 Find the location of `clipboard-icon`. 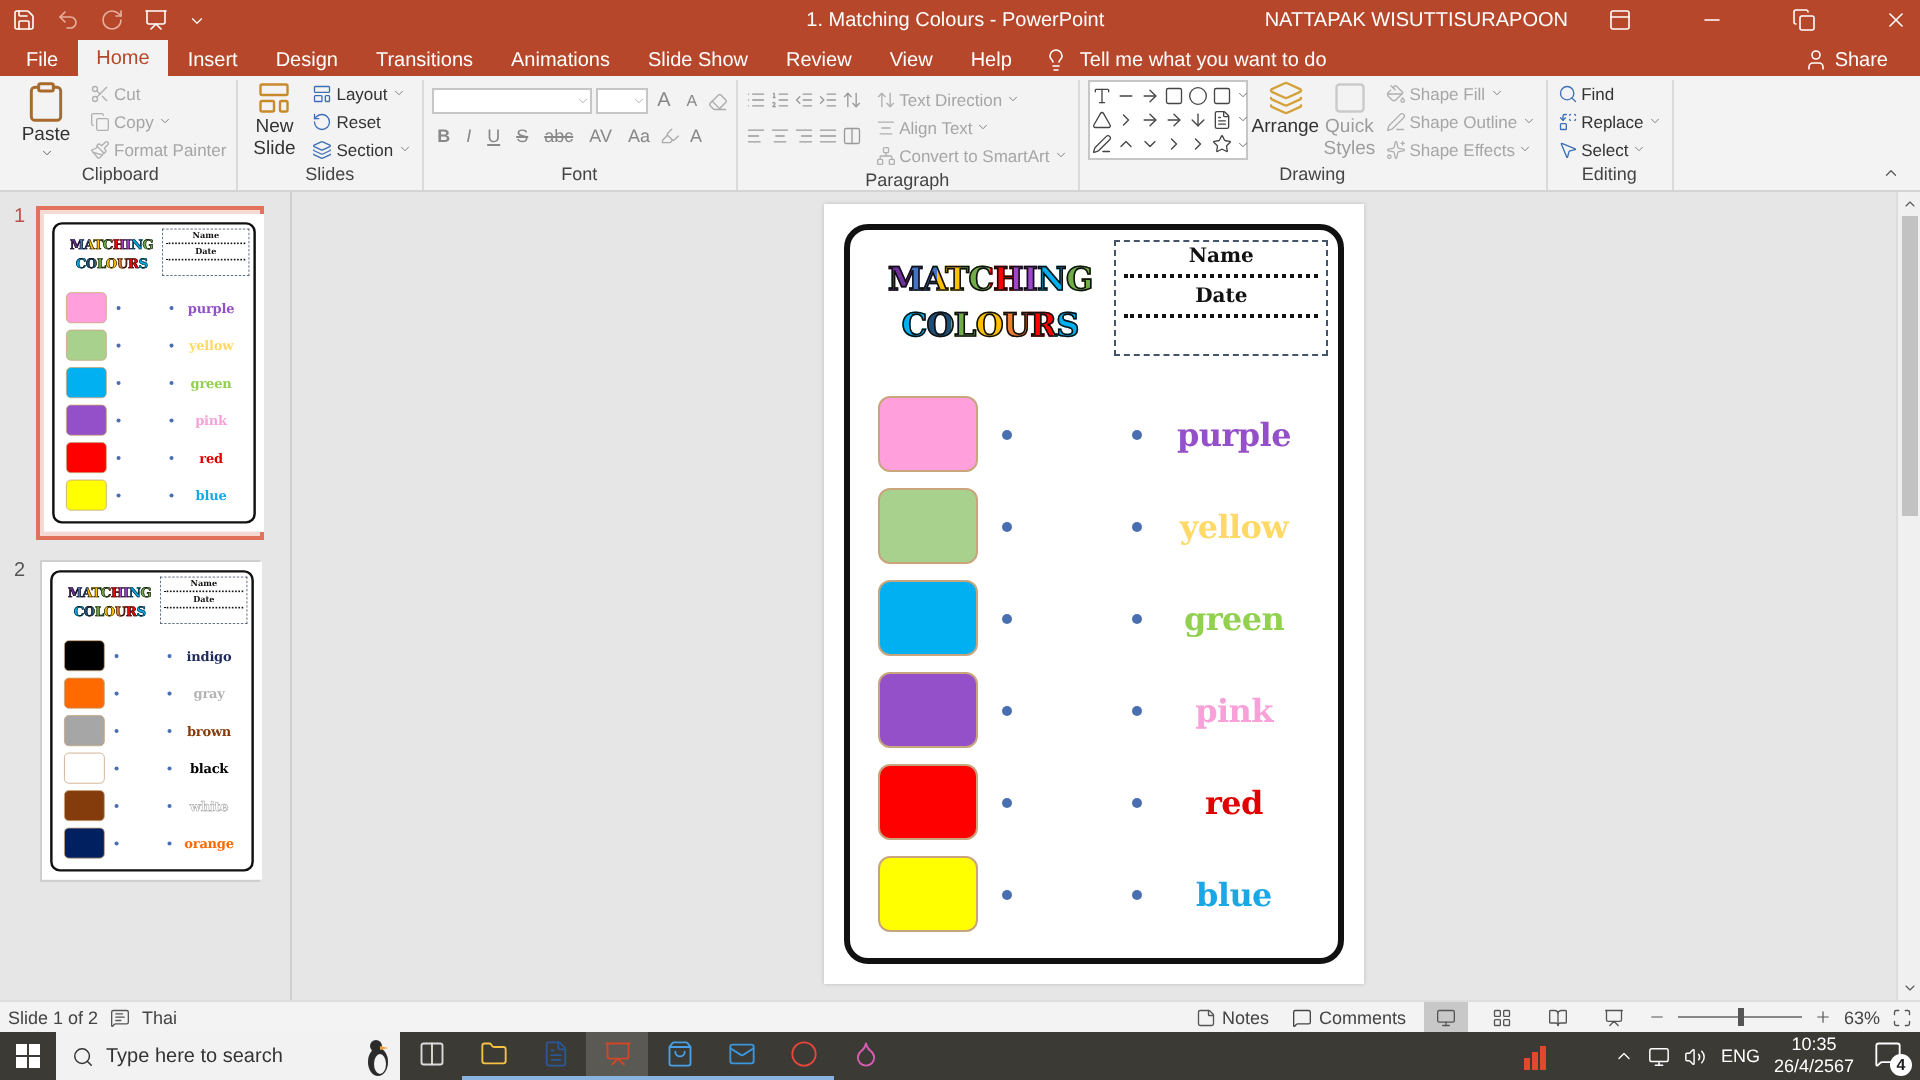

clipboard-icon is located at coordinates (46, 102).